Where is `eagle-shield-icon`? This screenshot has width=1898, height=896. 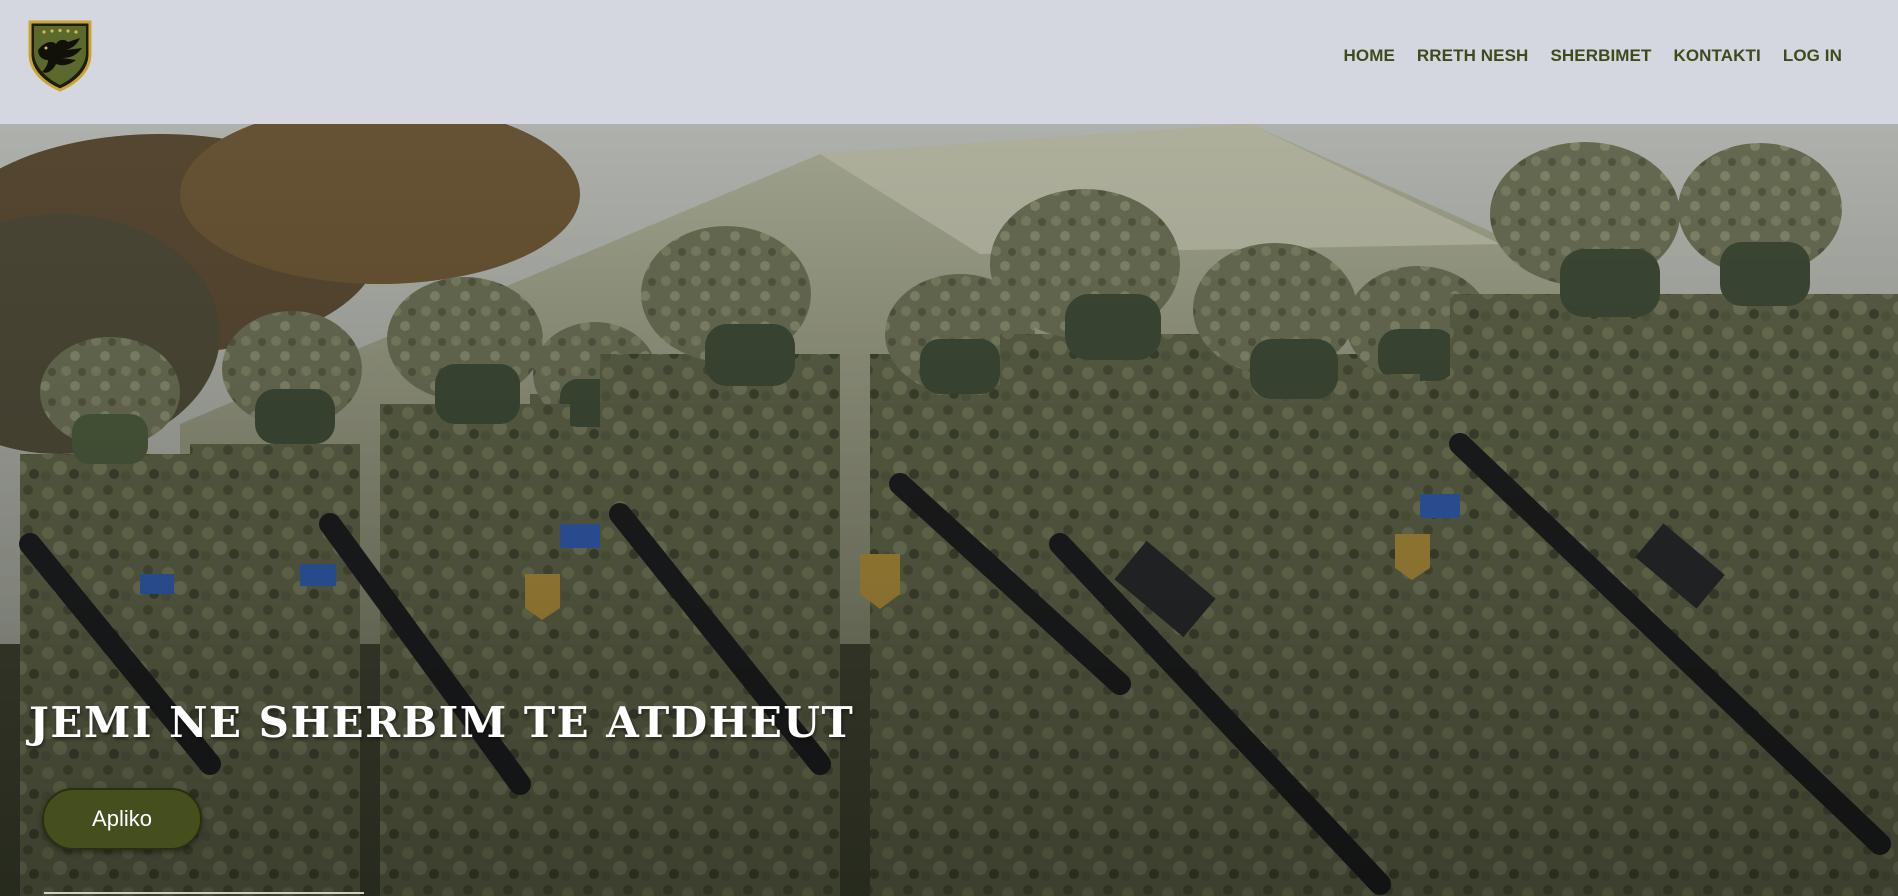
eagle-shield-icon is located at coordinates (60, 56).